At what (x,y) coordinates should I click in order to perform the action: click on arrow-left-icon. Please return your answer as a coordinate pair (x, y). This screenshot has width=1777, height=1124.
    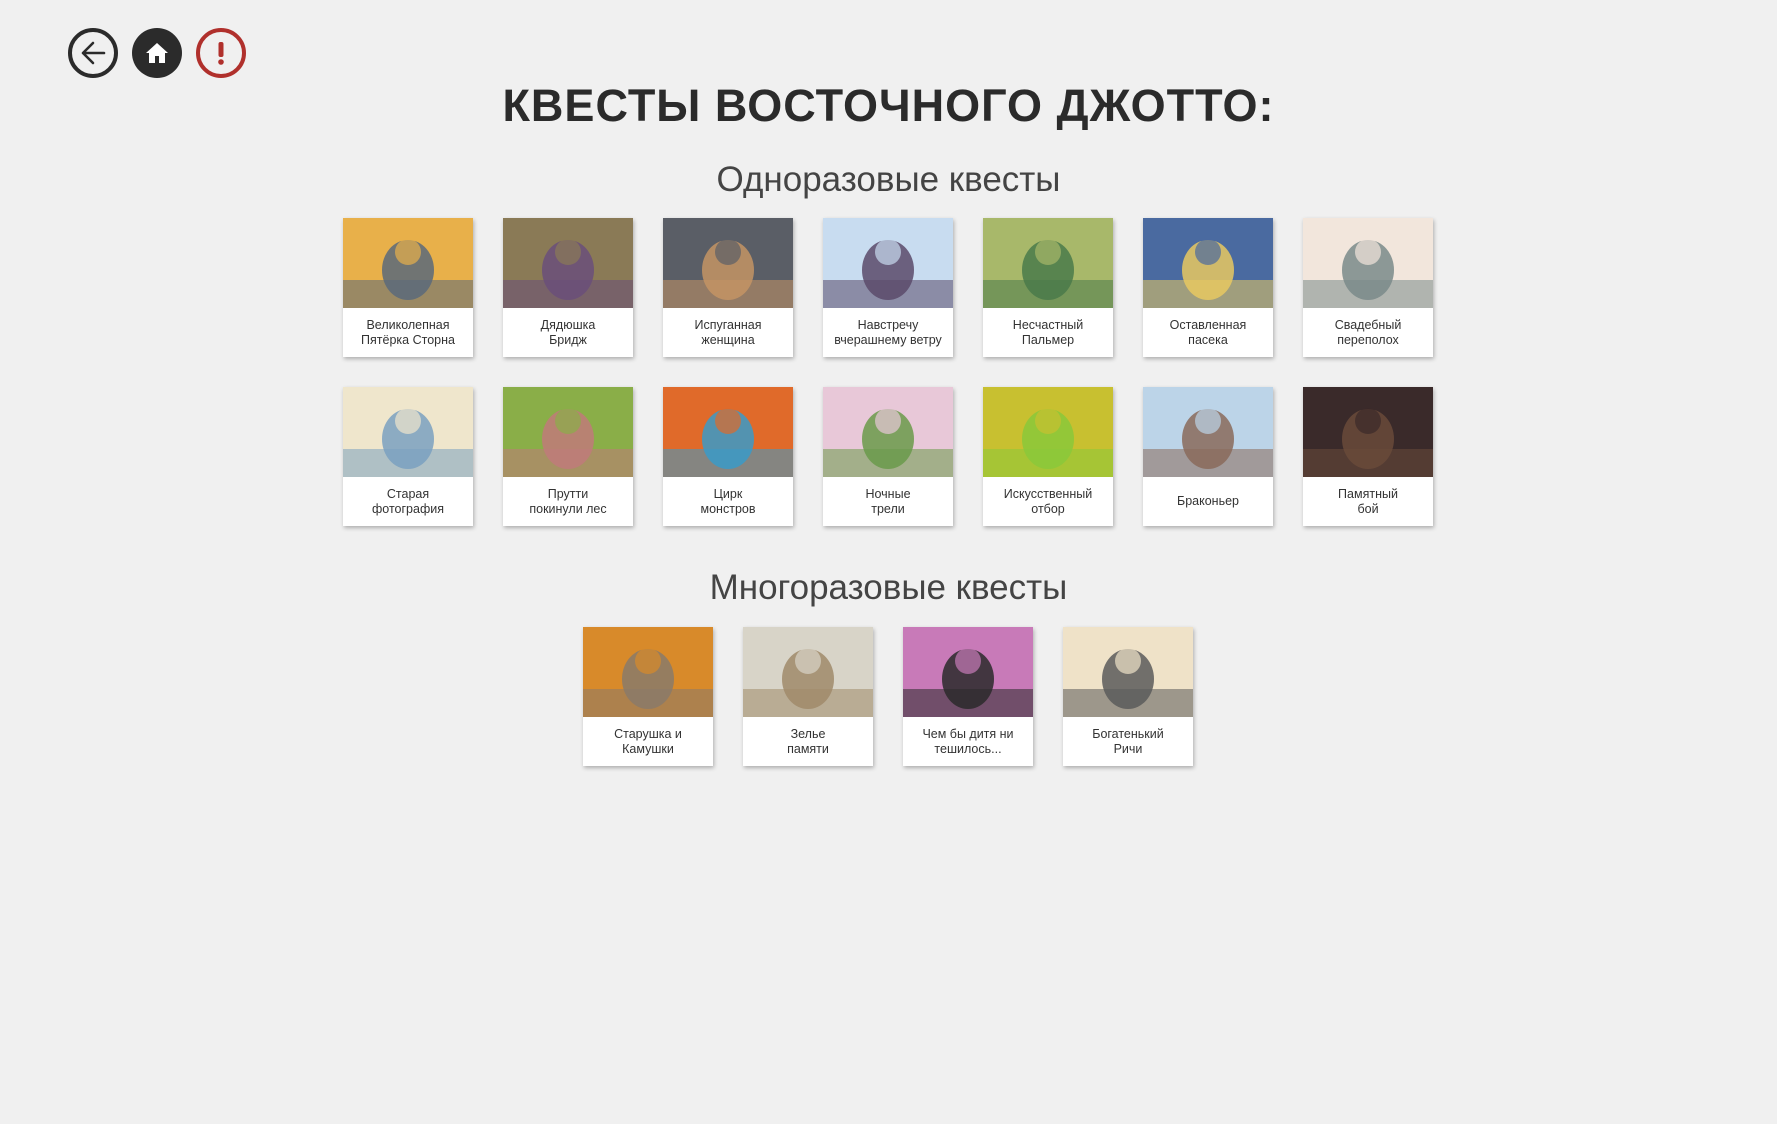
    Looking at the image, I should click on (93, 53).